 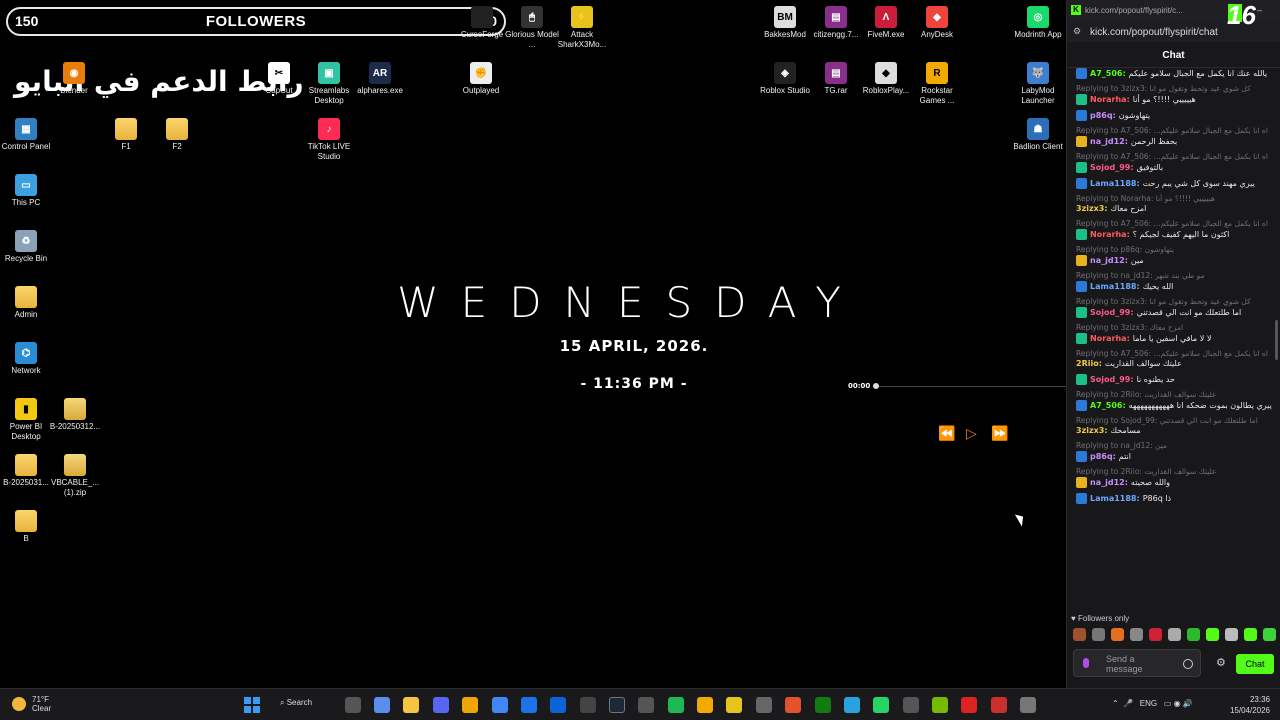 I want to click on desktop-icon-f1: F1, so click(x=126, y=135).